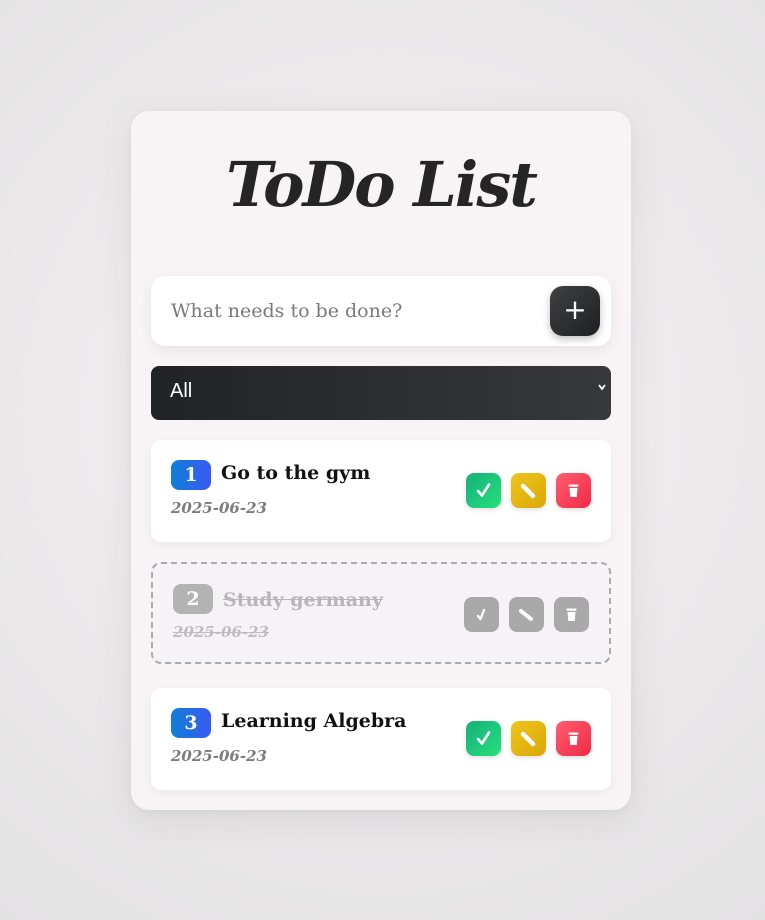 The width and height of the screenshot is (765, 920). What do you see at coordinates (351, 311) in the screenshot?
I see `task-input` at bounding box center [351, 311].